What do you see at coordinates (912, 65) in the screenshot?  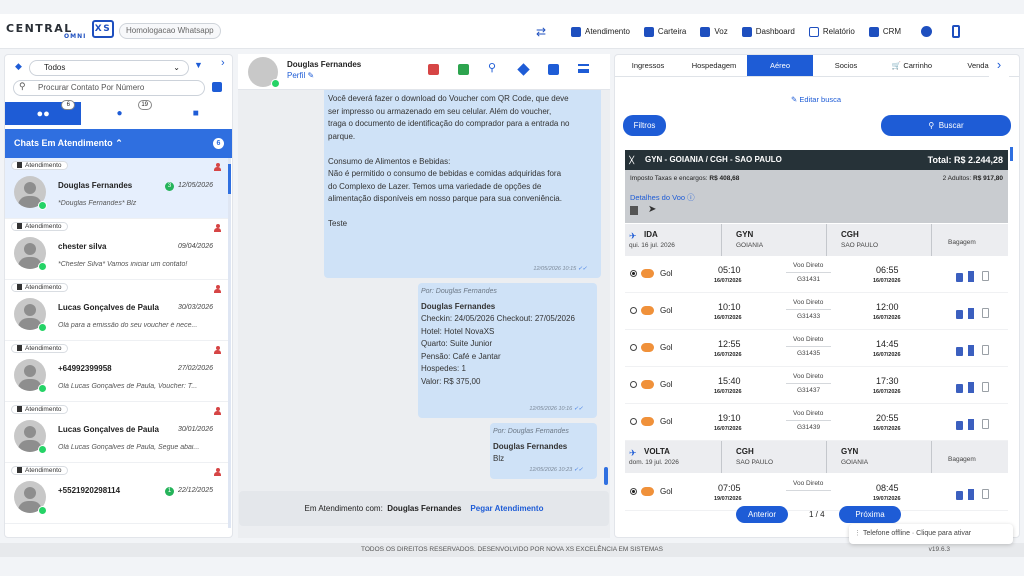 I see `tab-carrinho: 🛒 Carrinho` at bounding box center [912, 65].